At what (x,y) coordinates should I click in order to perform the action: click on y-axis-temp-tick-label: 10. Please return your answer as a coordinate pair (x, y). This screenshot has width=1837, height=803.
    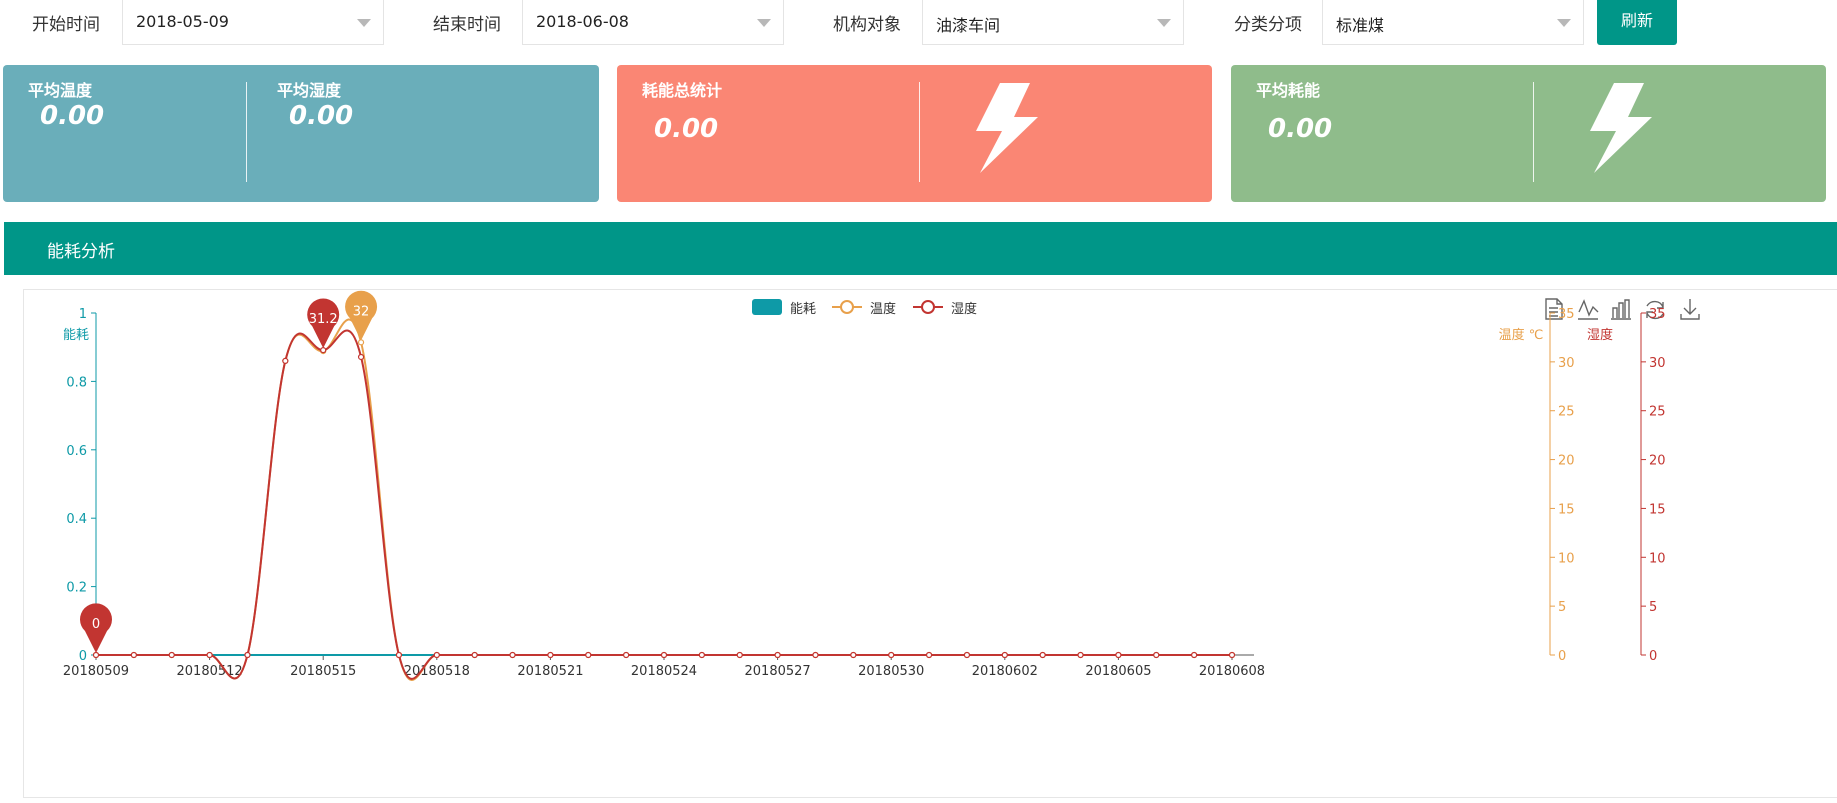
    Looking at the image, I should click on (1566, 558).